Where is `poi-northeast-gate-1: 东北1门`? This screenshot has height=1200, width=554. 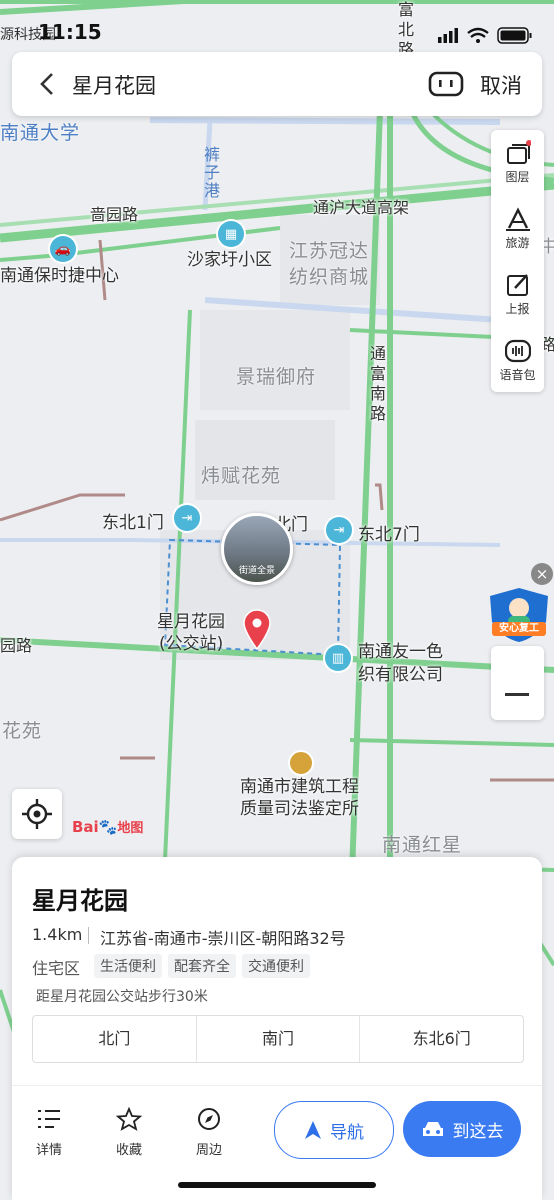
poi-northeast-gate-1: 东北1门 is located at coordinates (133, 523).